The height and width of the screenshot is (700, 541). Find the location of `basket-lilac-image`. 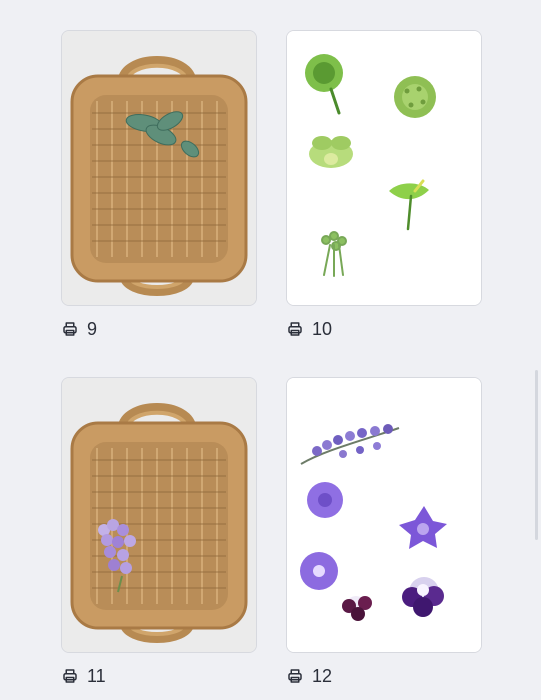

basket-lilac-image is located at coordinates (159, 515).